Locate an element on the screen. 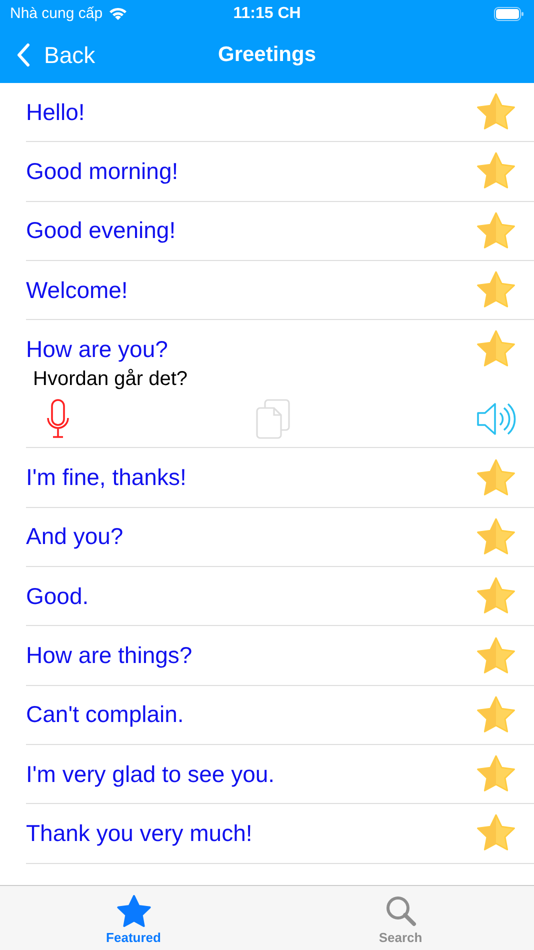  phrase-text: I'm fine, thanks! is located at coordinates (106, 478).